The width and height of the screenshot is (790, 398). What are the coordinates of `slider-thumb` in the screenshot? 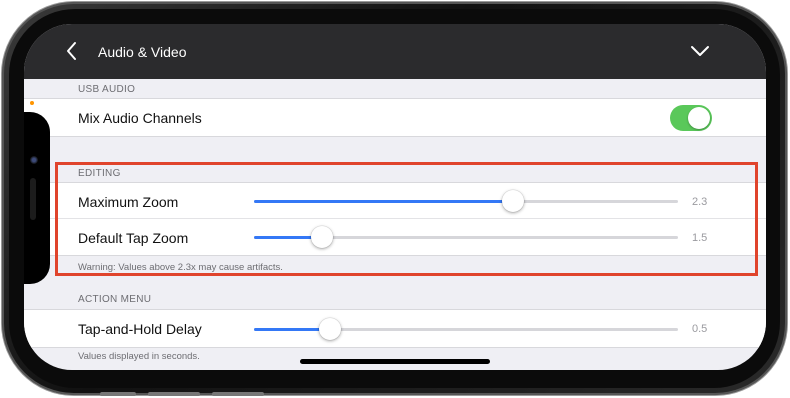 It's located at (330, 329).